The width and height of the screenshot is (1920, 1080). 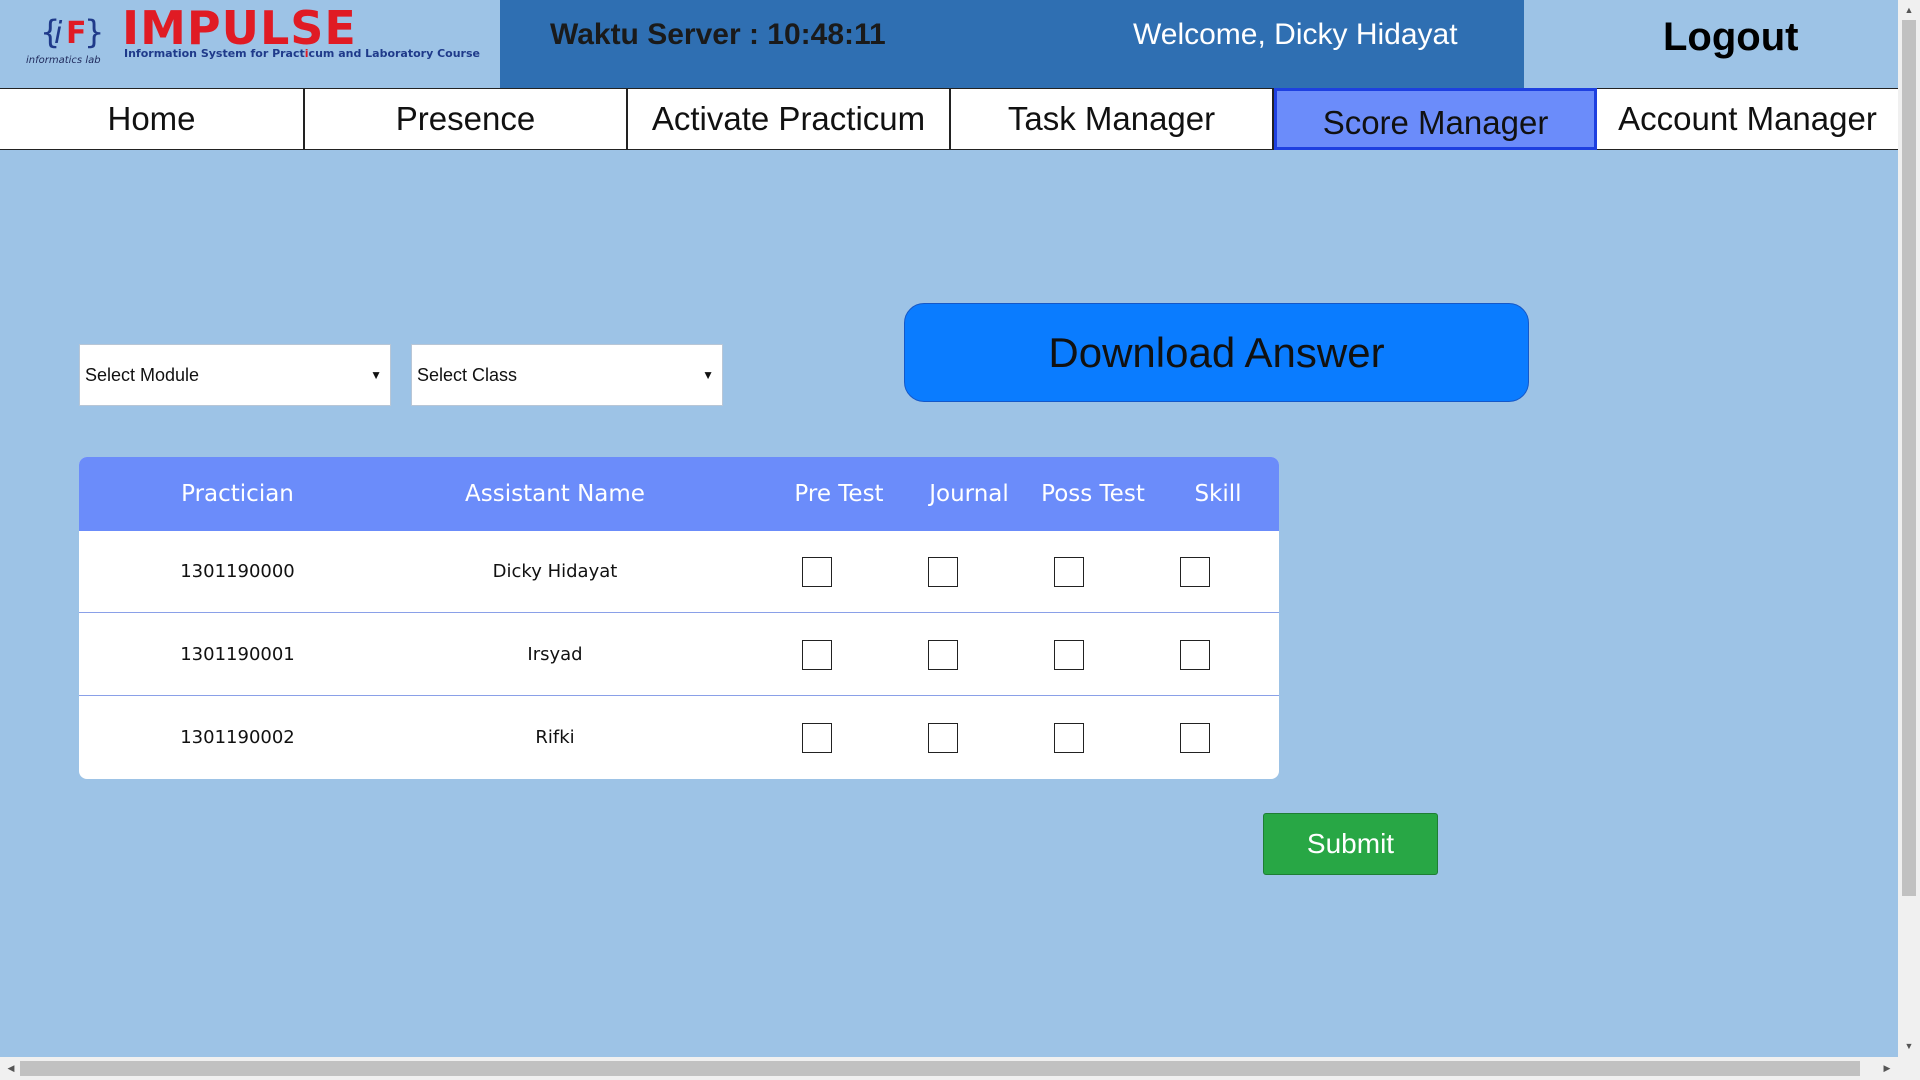 What do you see at coordinates (1909, 1068) in the screenshot?
I see `scrollbar-corner` at bounding box center [1909, 1068].